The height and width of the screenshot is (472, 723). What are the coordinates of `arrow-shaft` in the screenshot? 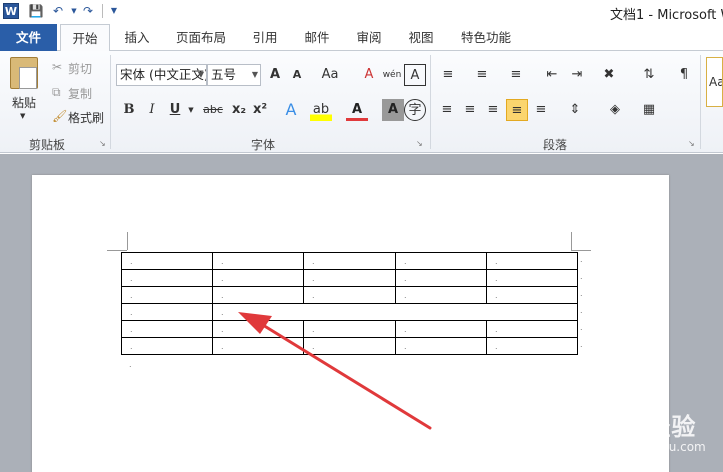 It's located at (344, 375).